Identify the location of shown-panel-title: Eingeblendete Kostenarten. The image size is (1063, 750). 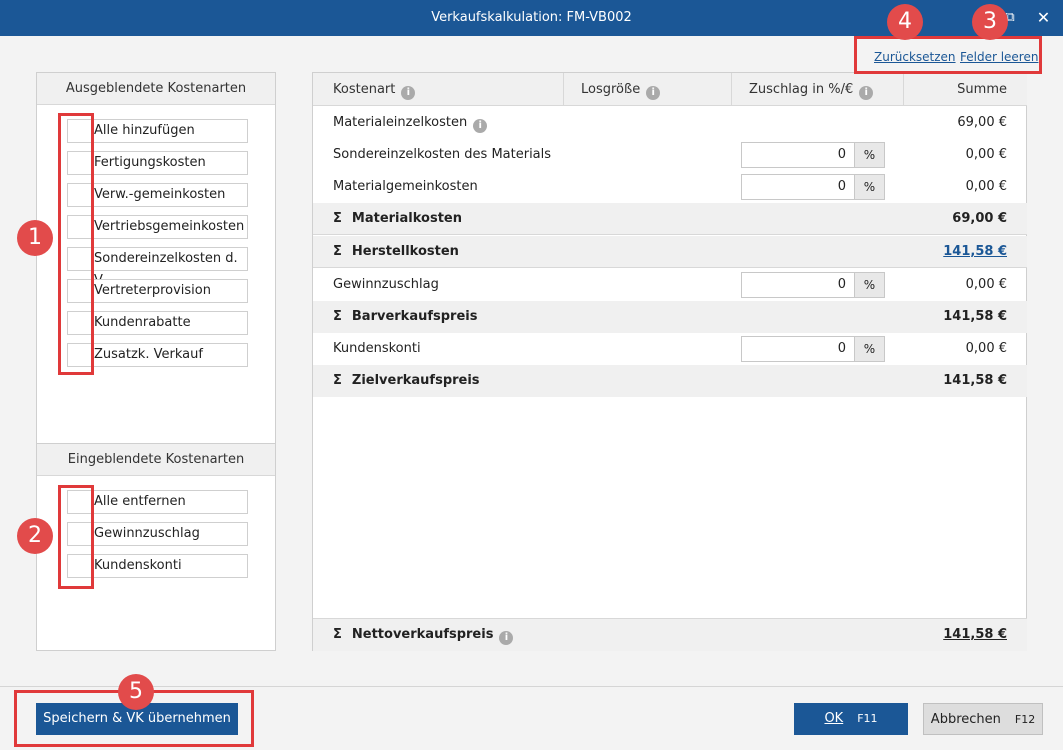
(156, 460).